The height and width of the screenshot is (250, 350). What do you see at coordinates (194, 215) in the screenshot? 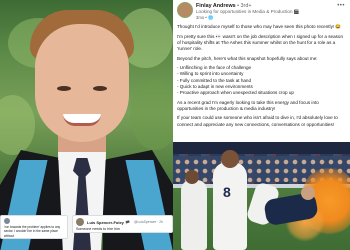
I see `fielder-player` at bounding box center [194, 215].